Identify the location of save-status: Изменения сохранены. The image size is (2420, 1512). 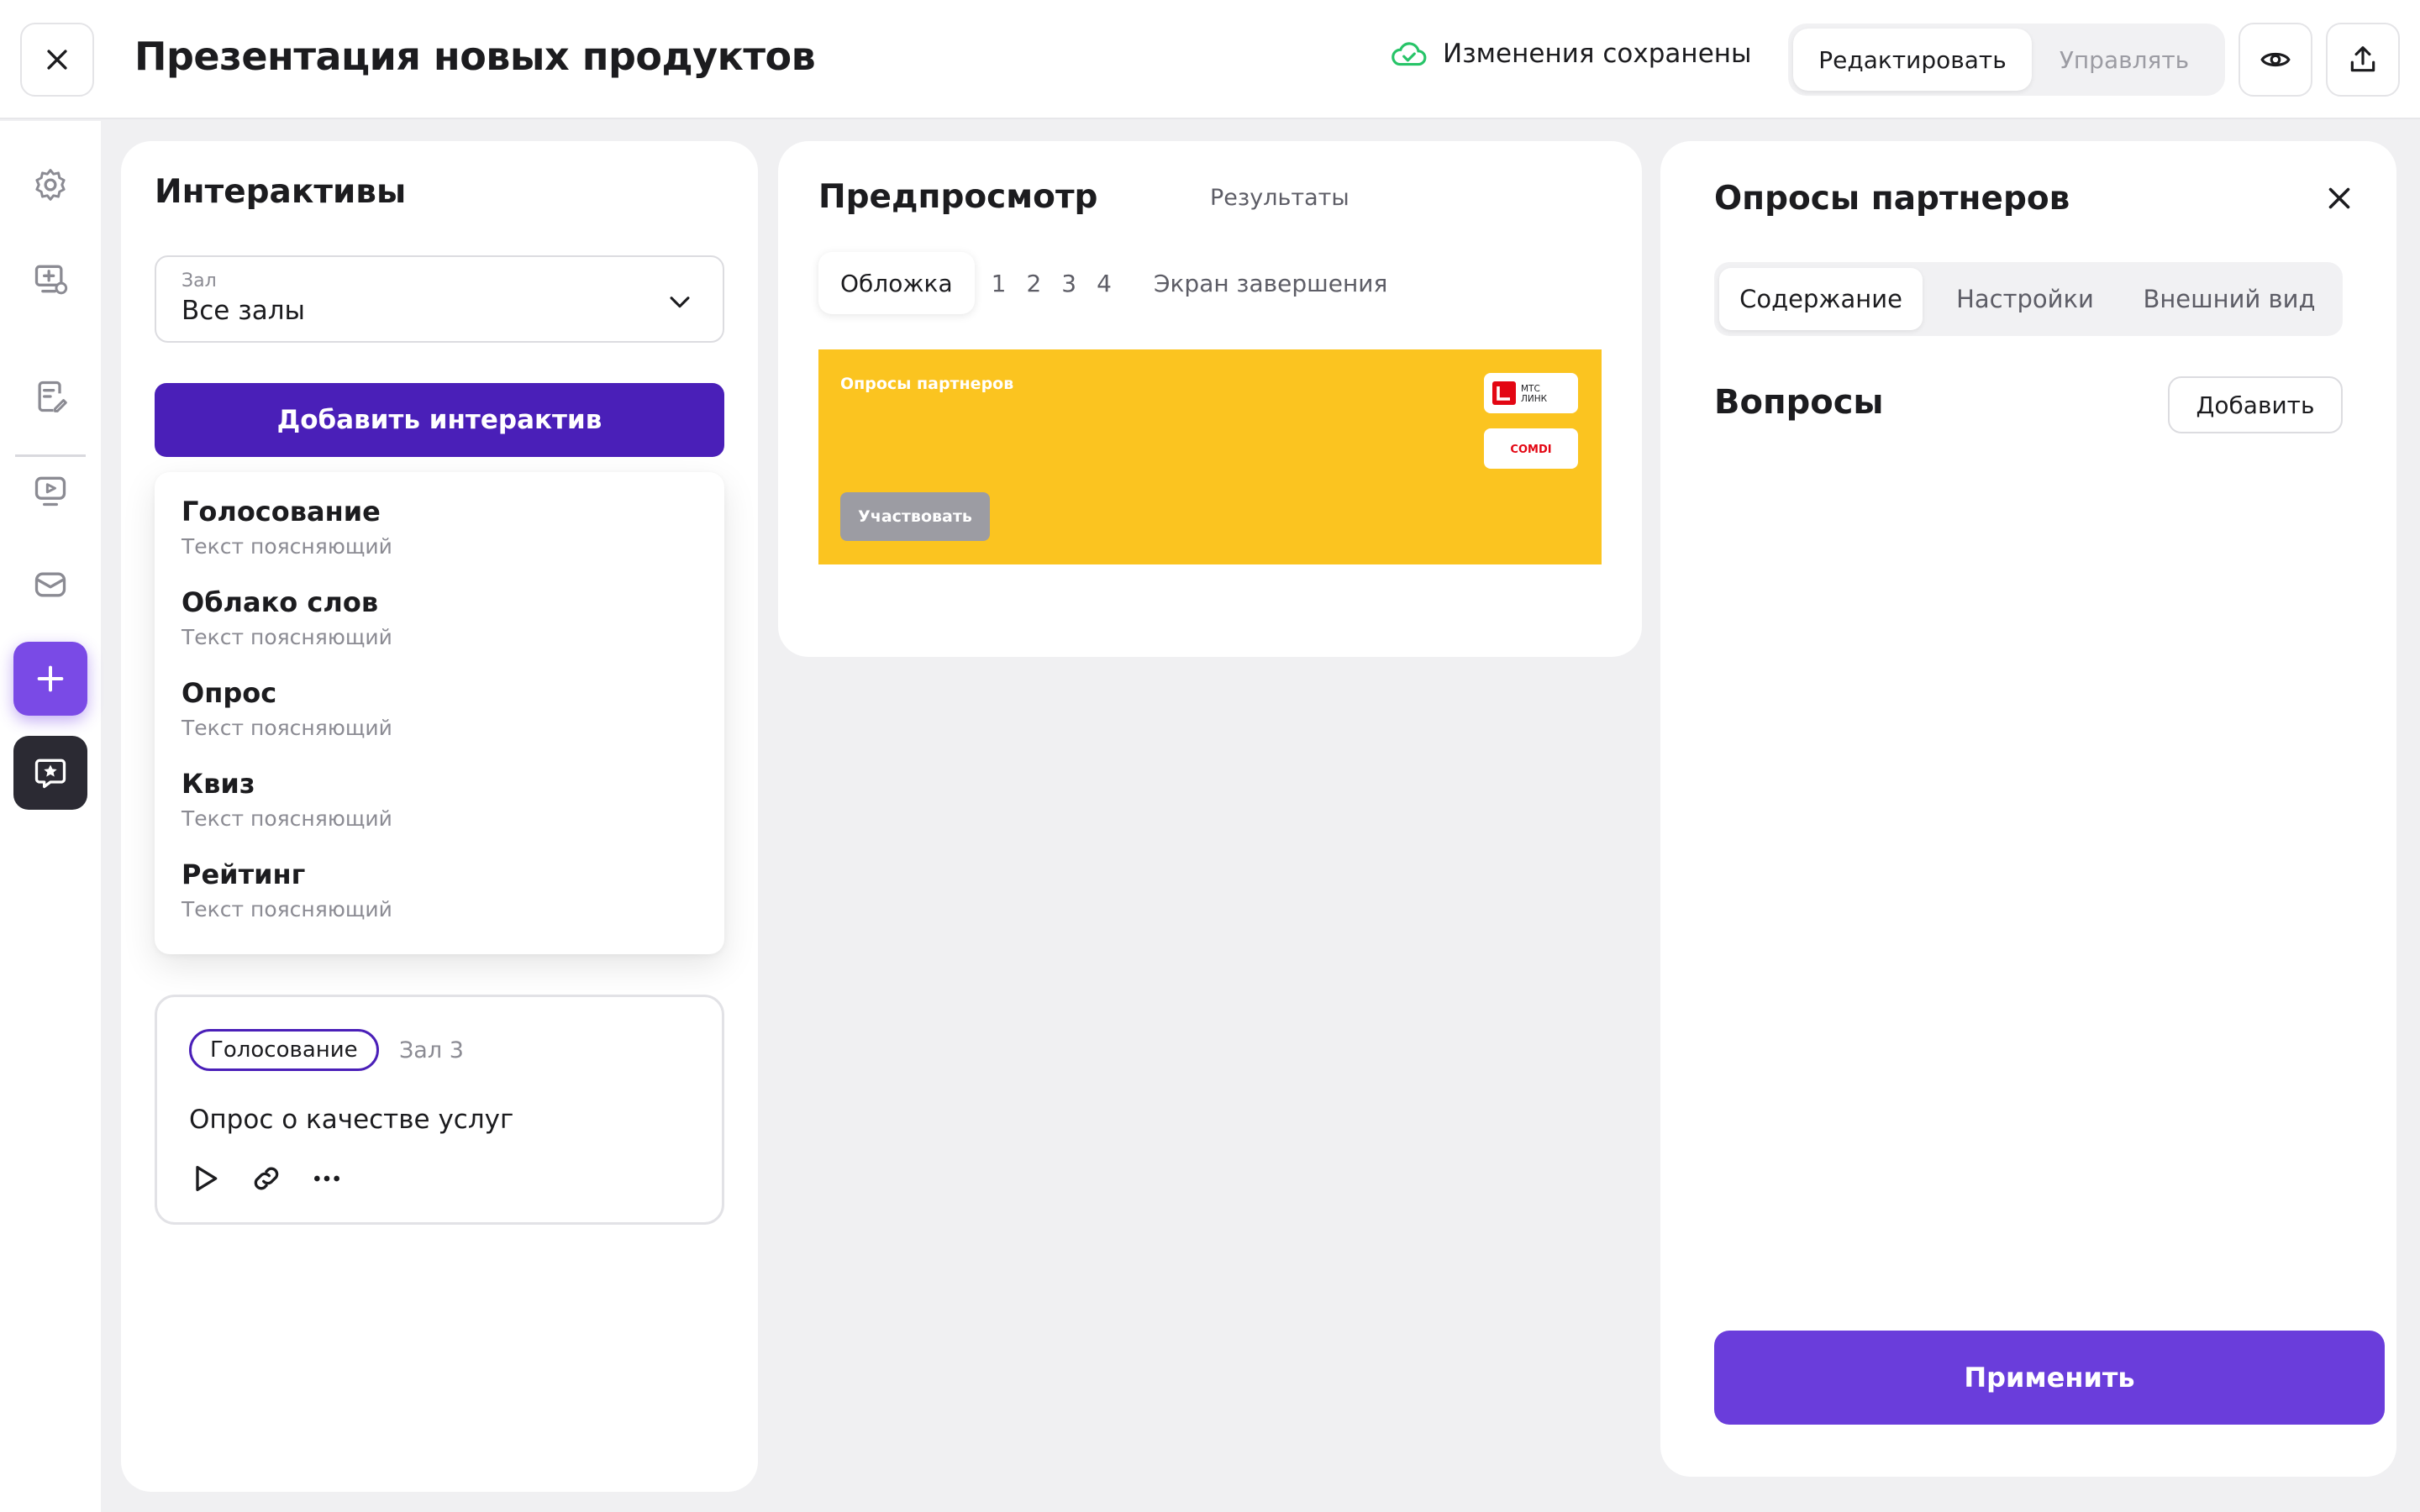
(1571, 54).